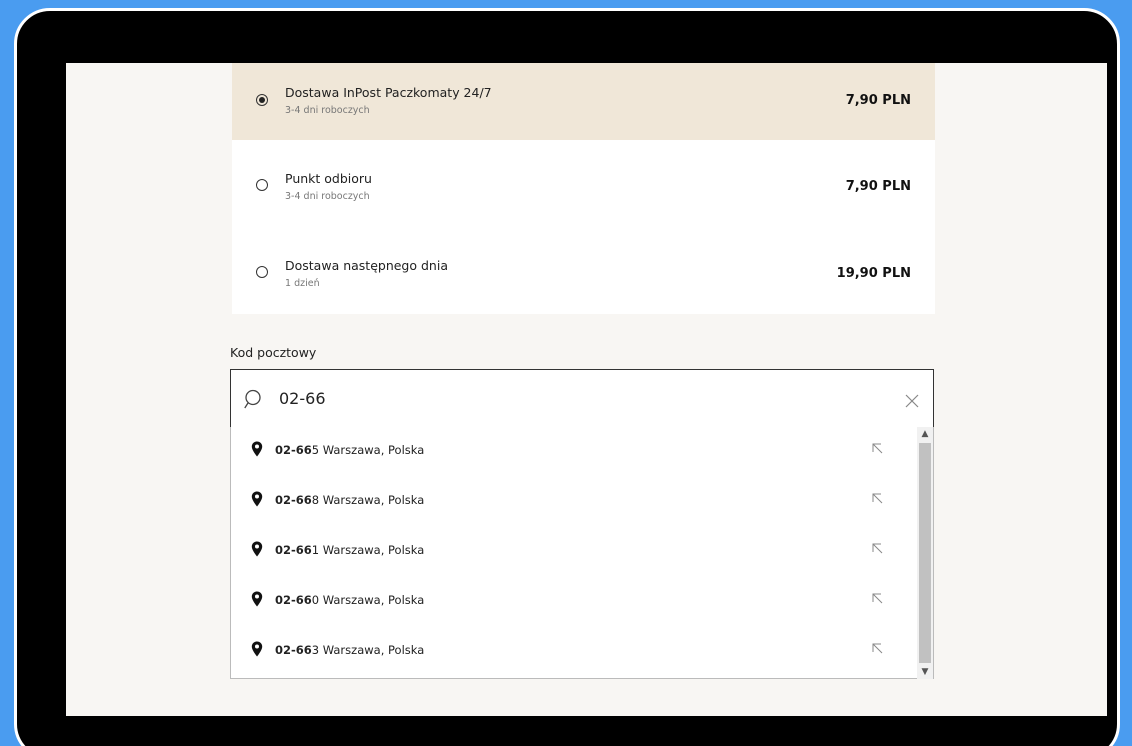 Image resolution: width=1132 pixels, height=746 pixels. I want to click on option-title: Dostawa następnego dnia, so click(366, 265).